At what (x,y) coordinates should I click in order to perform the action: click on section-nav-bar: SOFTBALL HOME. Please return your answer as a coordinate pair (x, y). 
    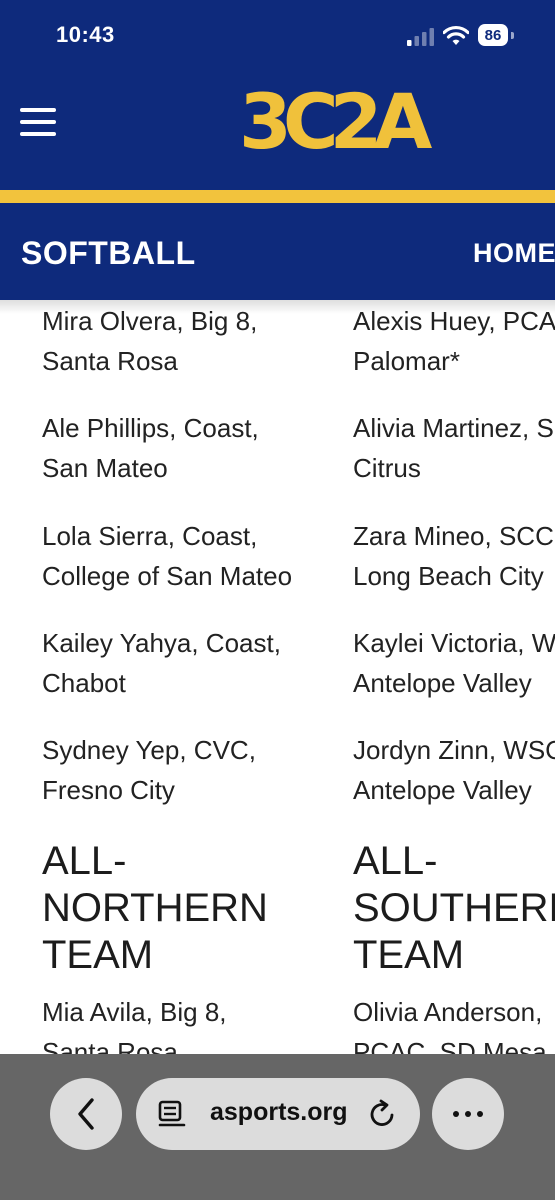
    Looking at the image, I should click on (277, 251).